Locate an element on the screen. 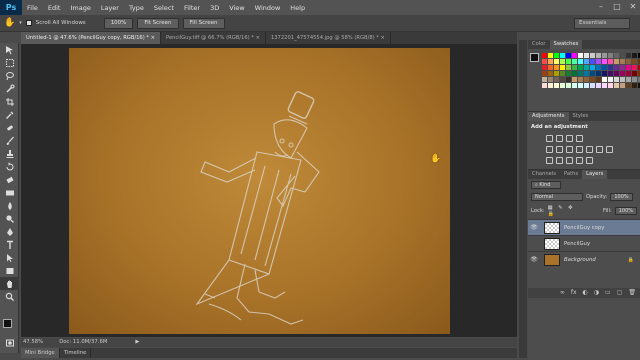 This screenshot has height=360, width=640. delete-layer-icon: 🗑 is located at coordinates (632, 293).